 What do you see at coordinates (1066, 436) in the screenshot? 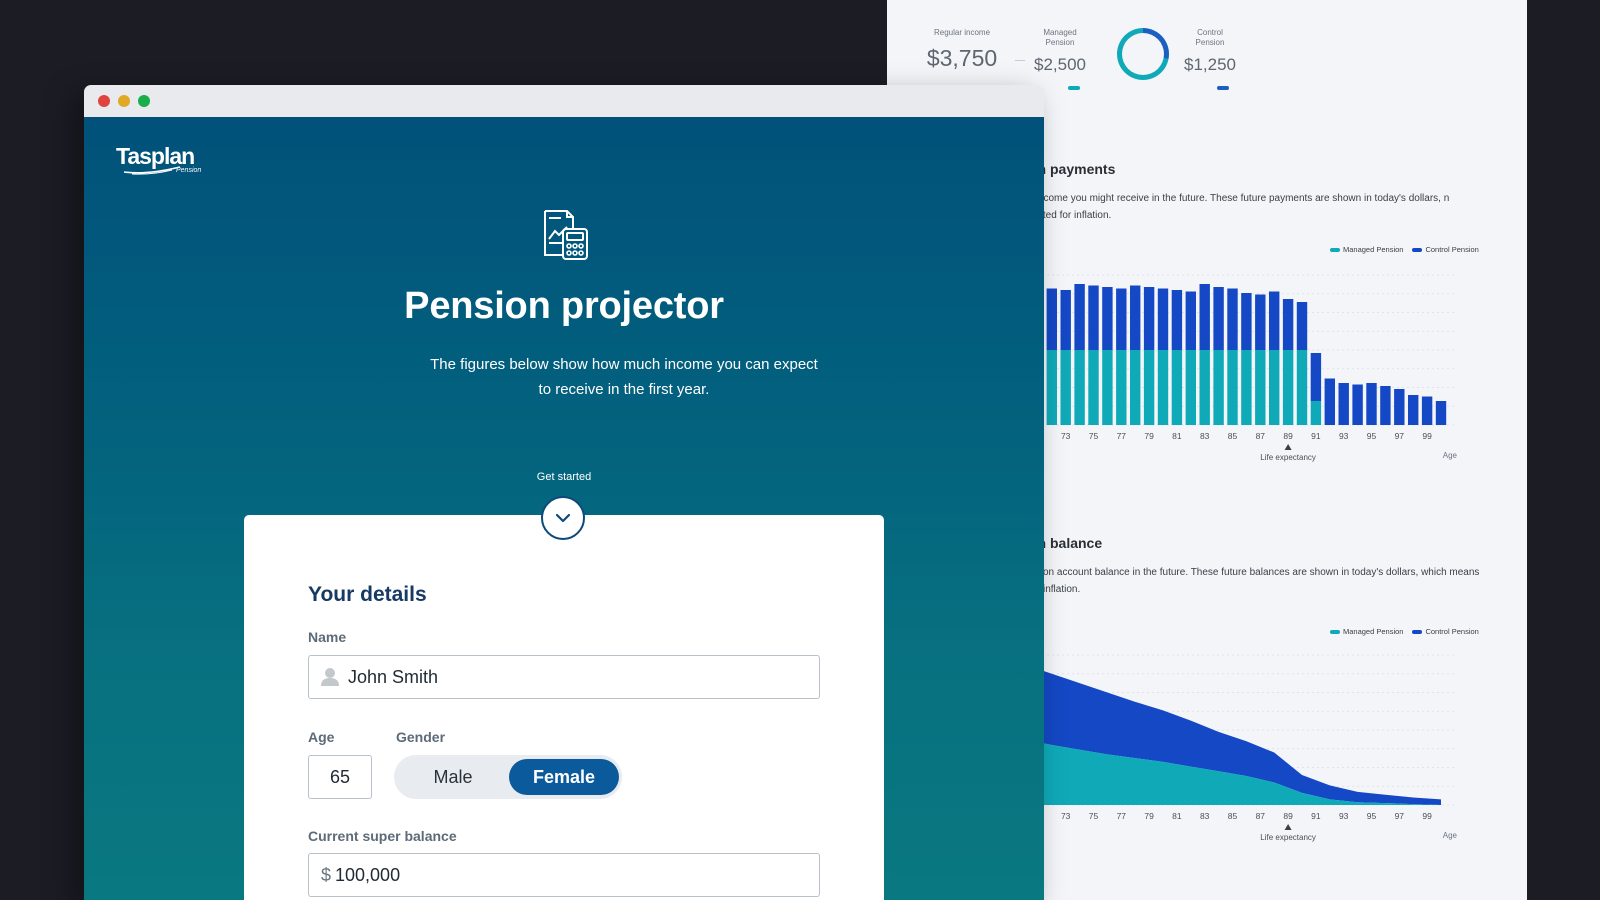
I see `x-tick-label: 73` at bounding box center [1066, 436].